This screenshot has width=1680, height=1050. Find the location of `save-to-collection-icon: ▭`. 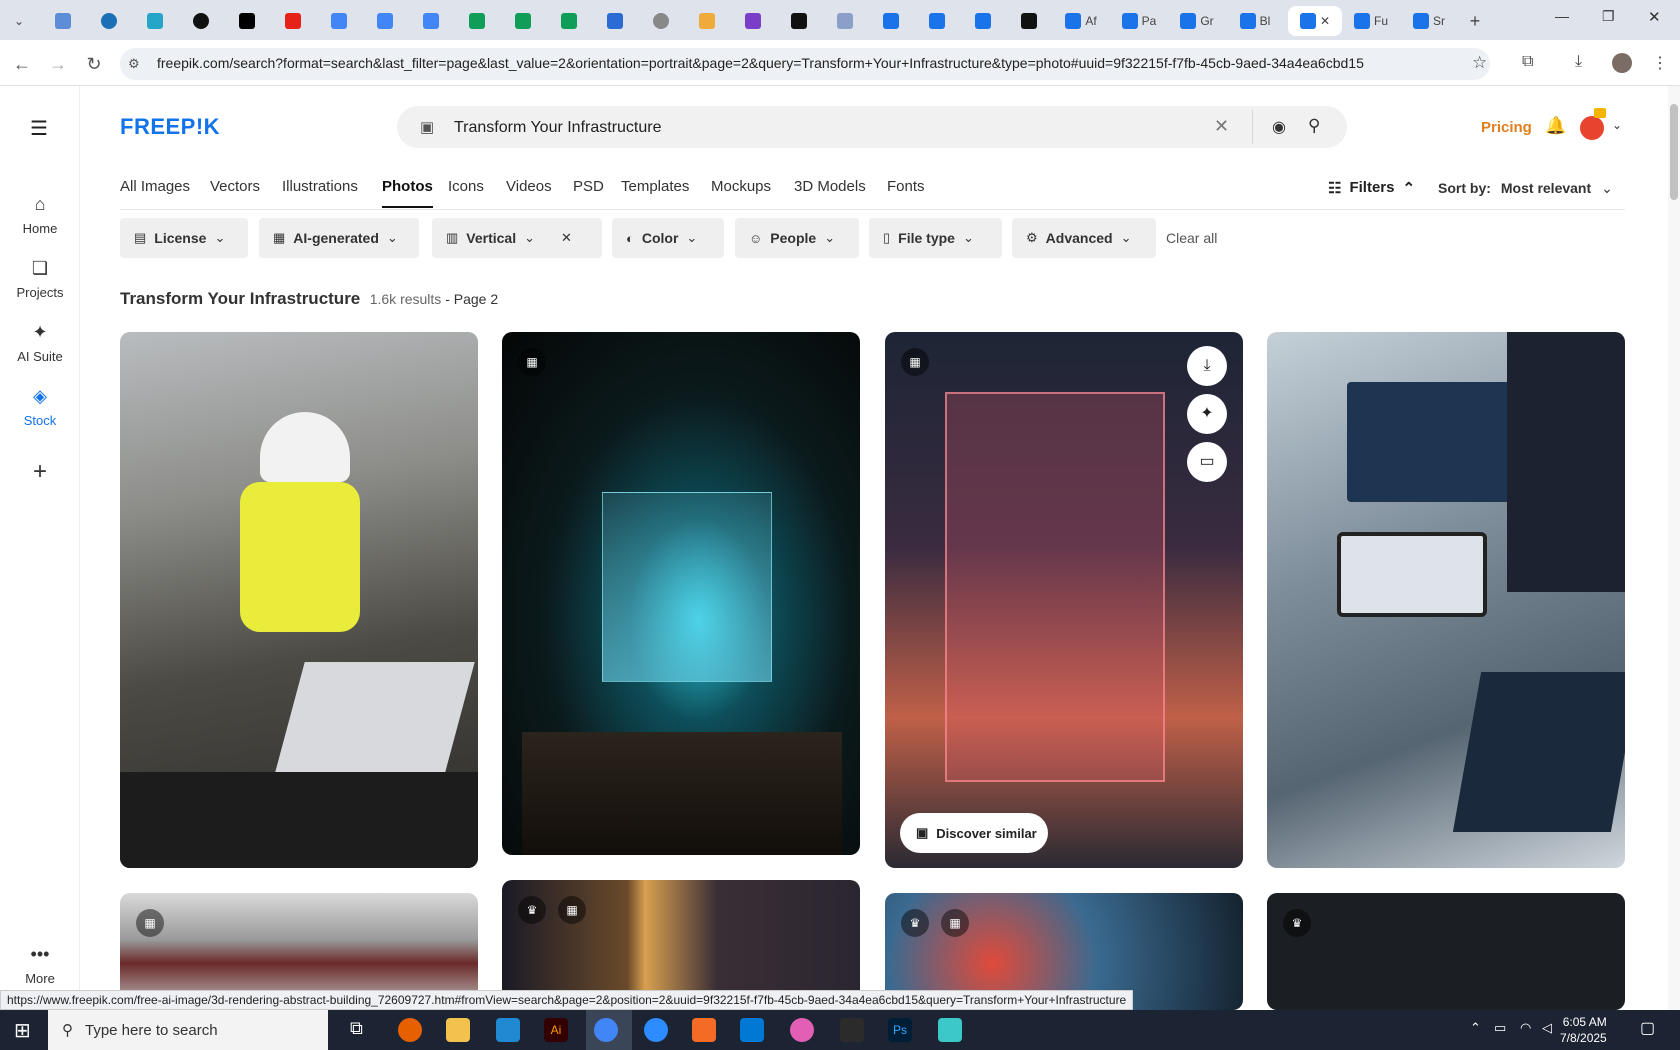

save-to-collection-icon: ▭ is located at coordinates (1207, 462).